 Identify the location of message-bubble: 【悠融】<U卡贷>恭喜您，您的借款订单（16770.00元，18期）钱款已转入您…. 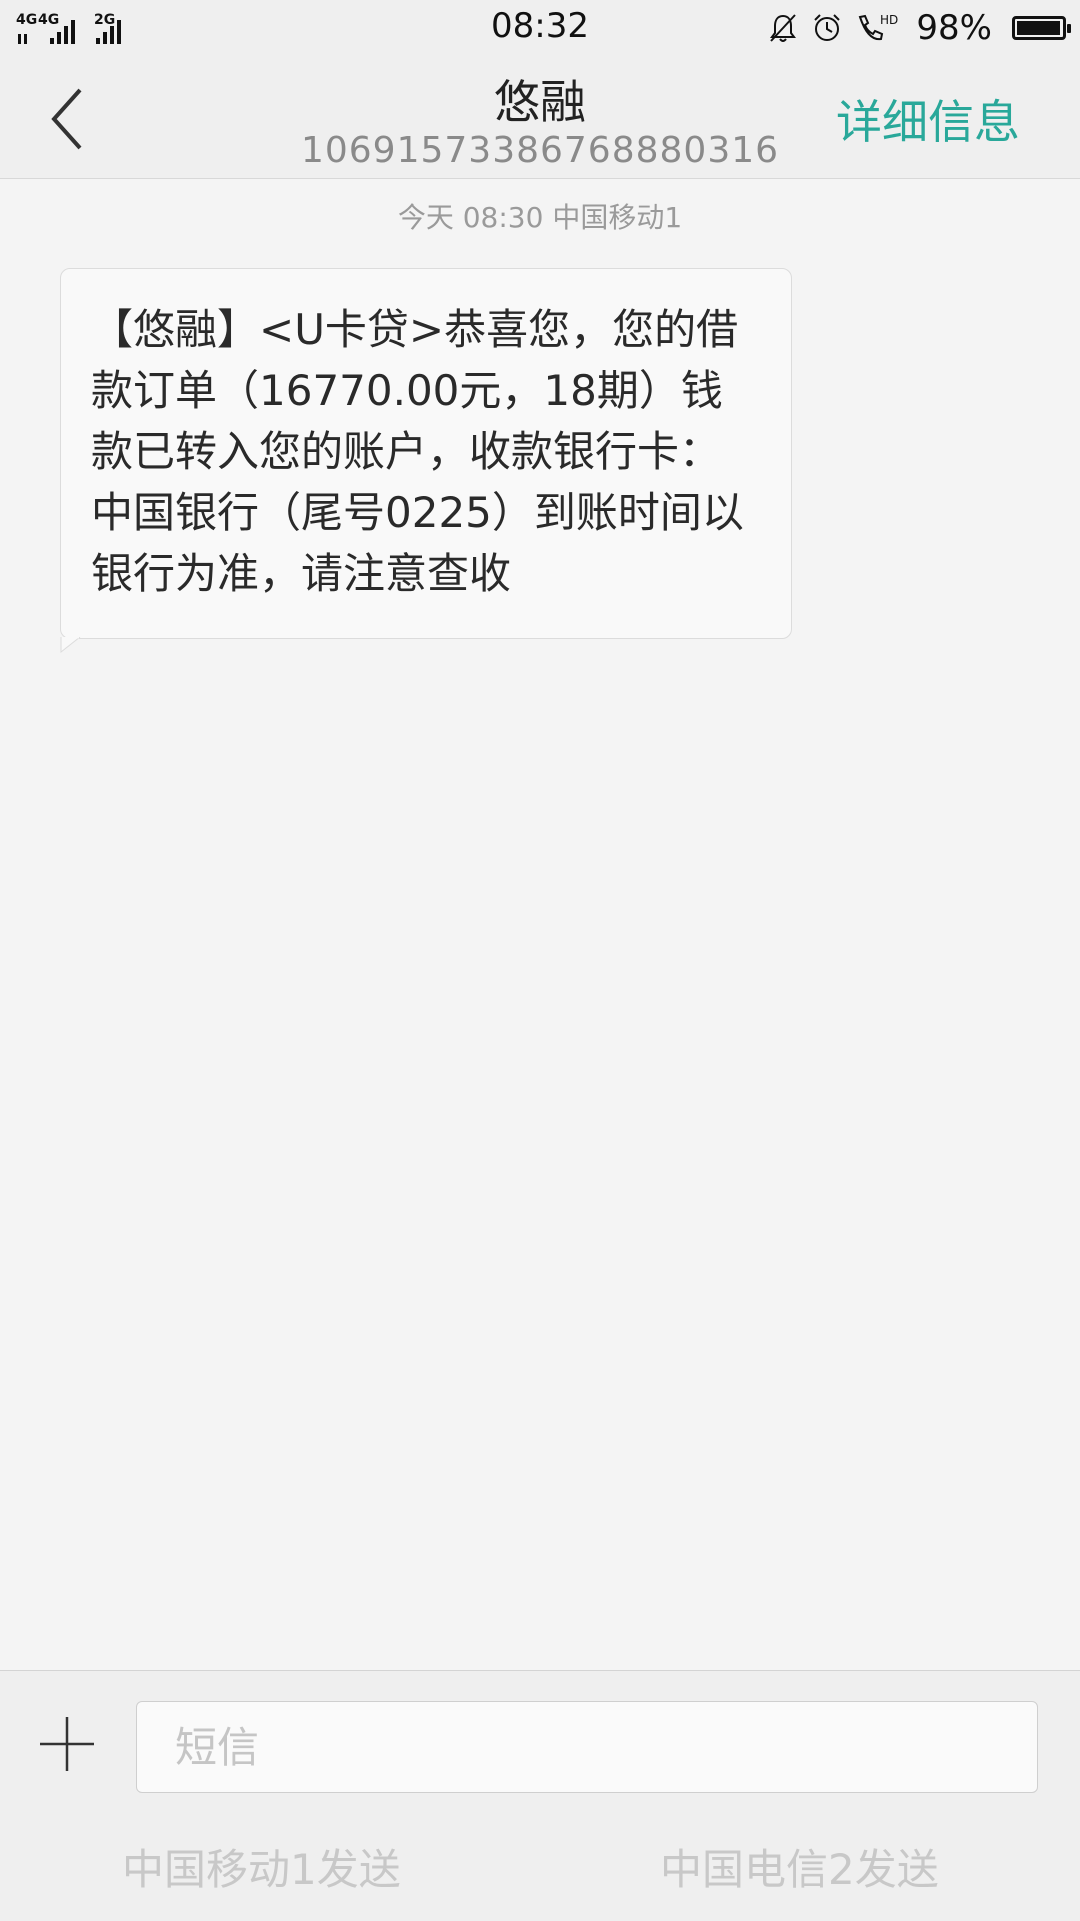
(426, 453).